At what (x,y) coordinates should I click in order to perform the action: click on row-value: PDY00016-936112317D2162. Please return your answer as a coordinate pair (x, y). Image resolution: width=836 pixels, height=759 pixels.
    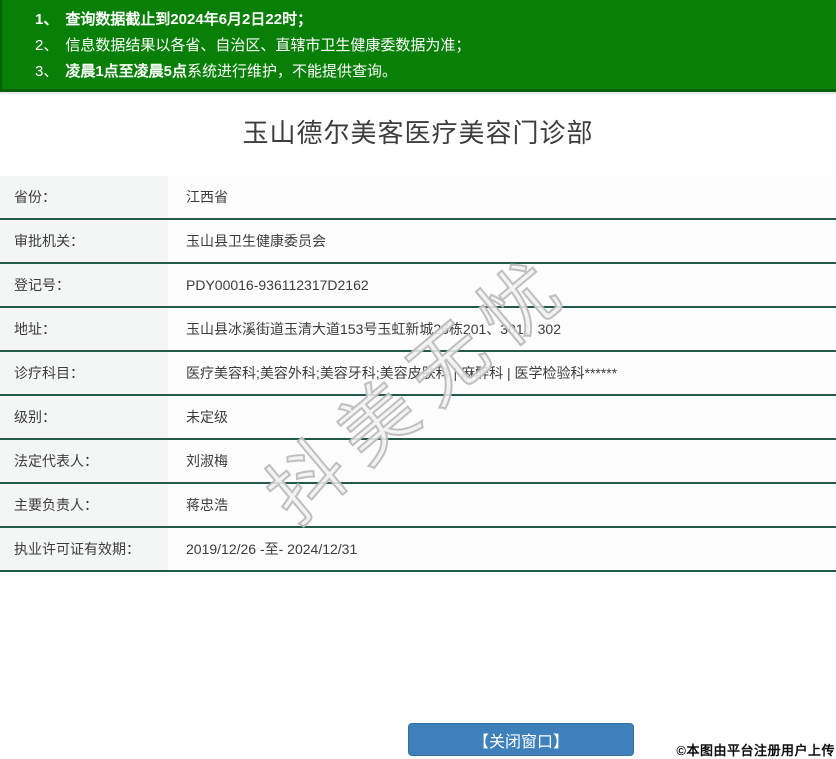
    Looking at the image, I should click on (502, 285).